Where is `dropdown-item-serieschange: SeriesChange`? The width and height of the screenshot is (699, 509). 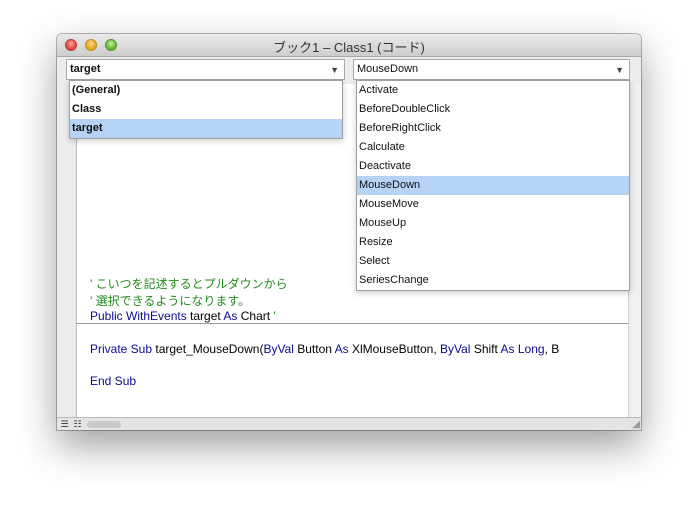 dropdown-item-serieschange: SeriesChange is located at coordinates (493, 280).